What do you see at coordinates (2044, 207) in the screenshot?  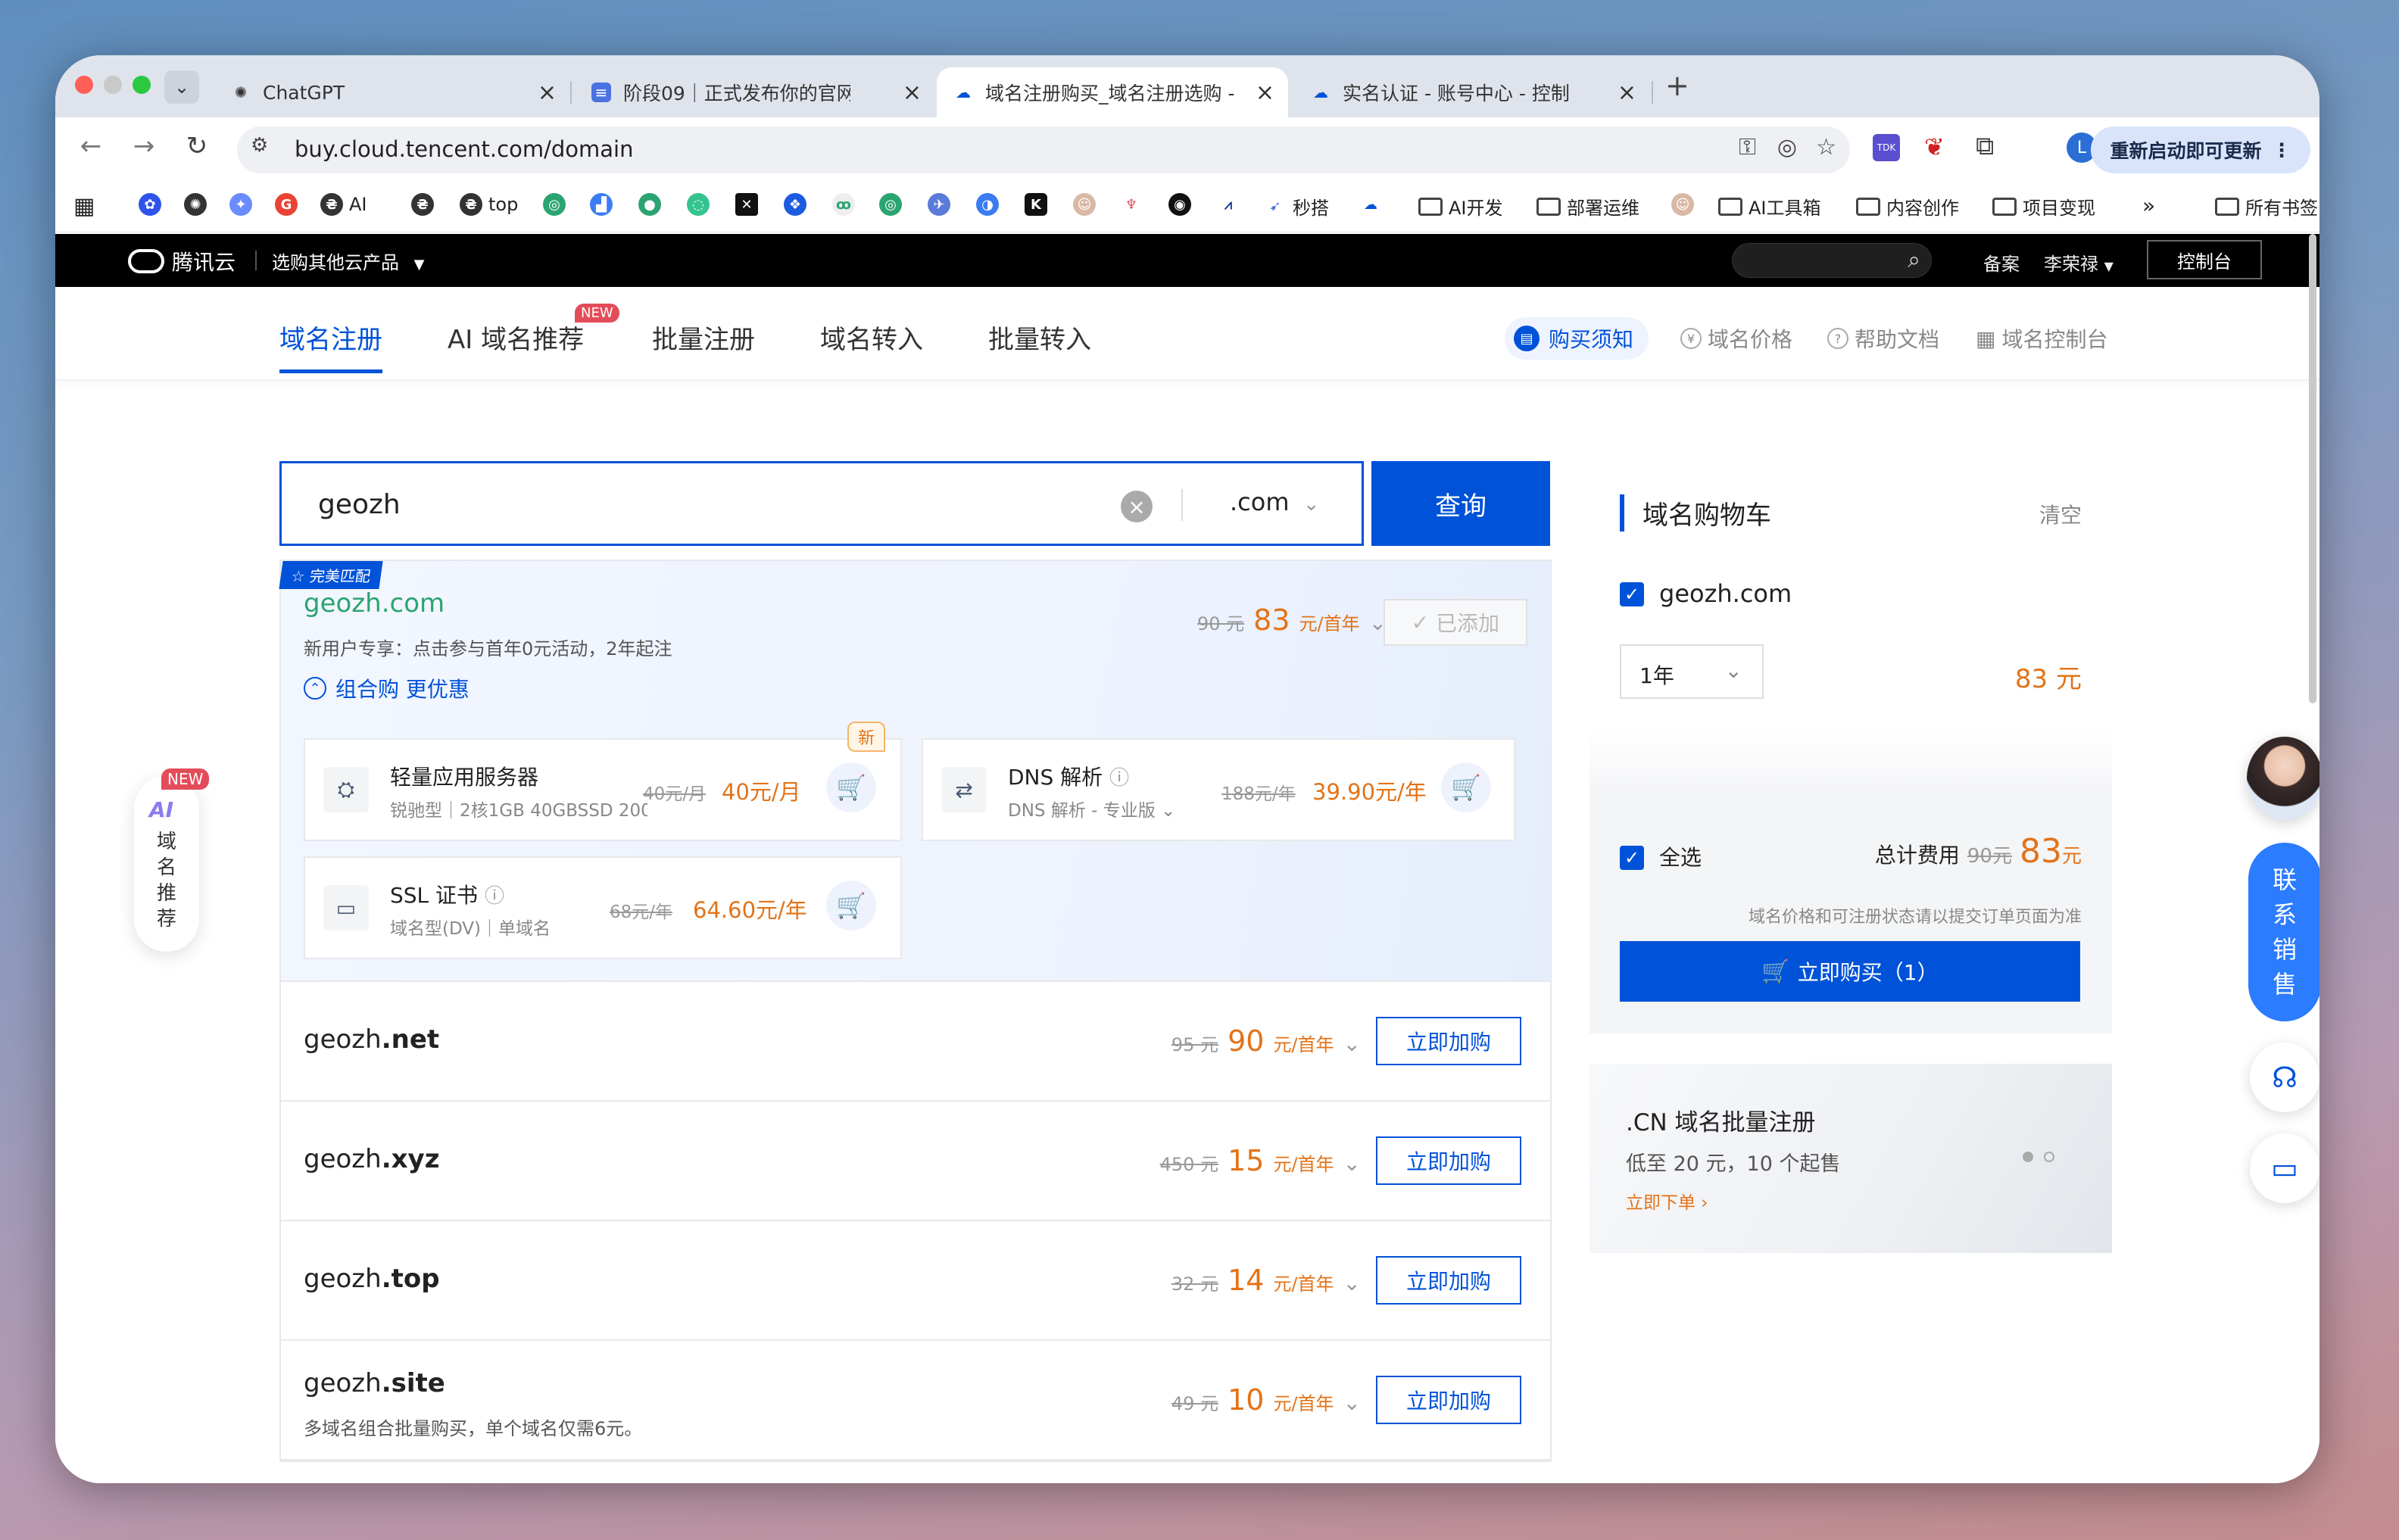 I see `bookmark-folder-projects: 项目变现` at bounding box center [2044, 207].